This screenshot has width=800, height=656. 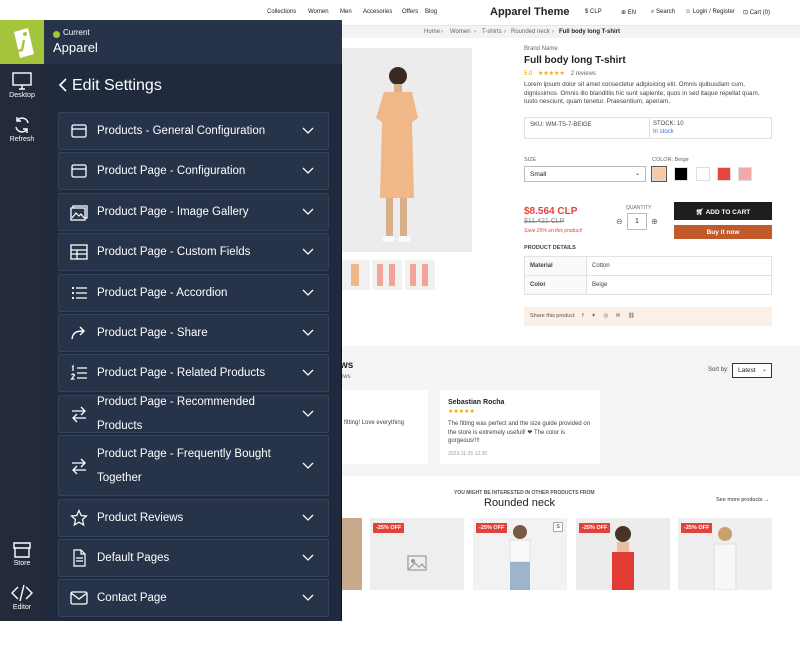 What do you see at coordinates (710, 12) in the screenshot?
I see `login-link: ☺ Login / Register` at bounding box center [710, 12].